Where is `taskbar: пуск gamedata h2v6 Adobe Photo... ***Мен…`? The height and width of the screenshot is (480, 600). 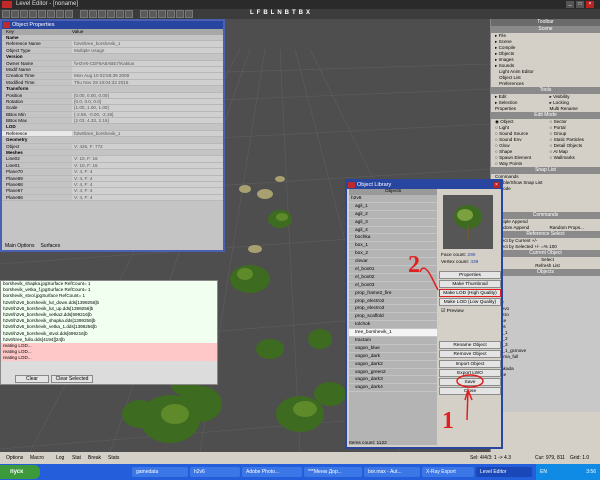
taskbar: пуск gamedata h2v6 Adobe Photo... ***Мен… is located at coordinates (300, 472).